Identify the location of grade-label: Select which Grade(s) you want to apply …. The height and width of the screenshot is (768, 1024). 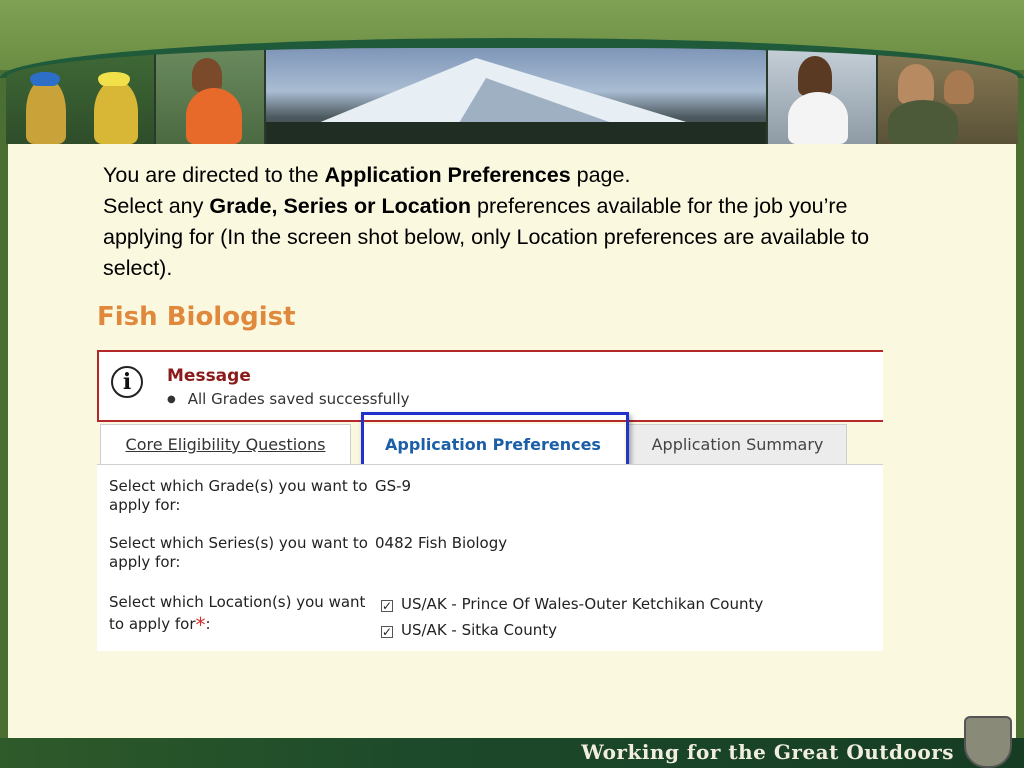
(238, 495).